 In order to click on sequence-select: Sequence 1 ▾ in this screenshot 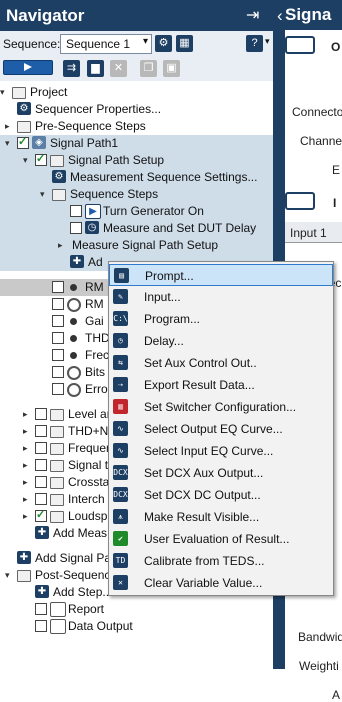, I will do `click(106, 44)`.